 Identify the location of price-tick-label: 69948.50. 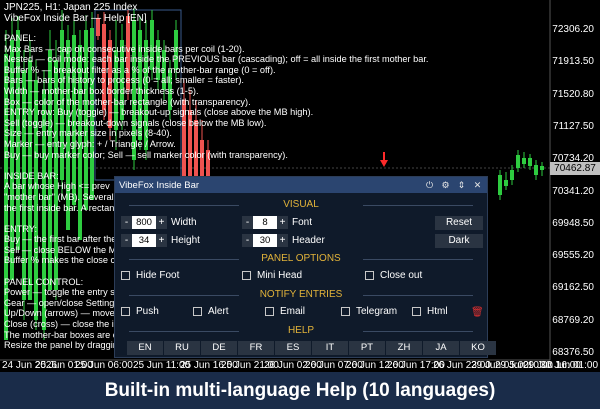
(573, 223).